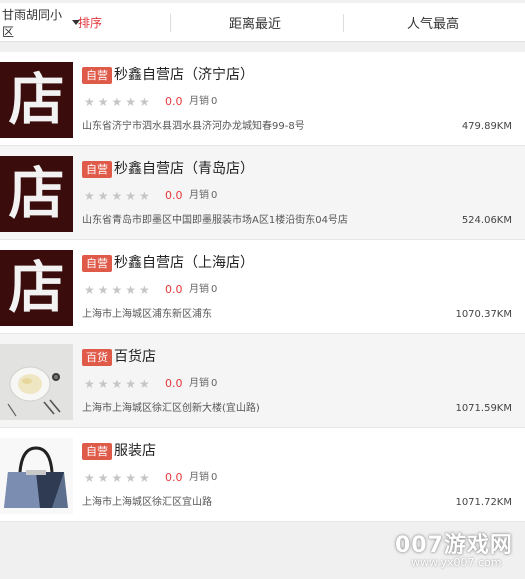 The height and width of the screenshot is (579, 525). Describe the element at coordinates (147, 502) in the screenshot. I see `store-address: 上海市上海城区徐汇区宜山路` at that location.